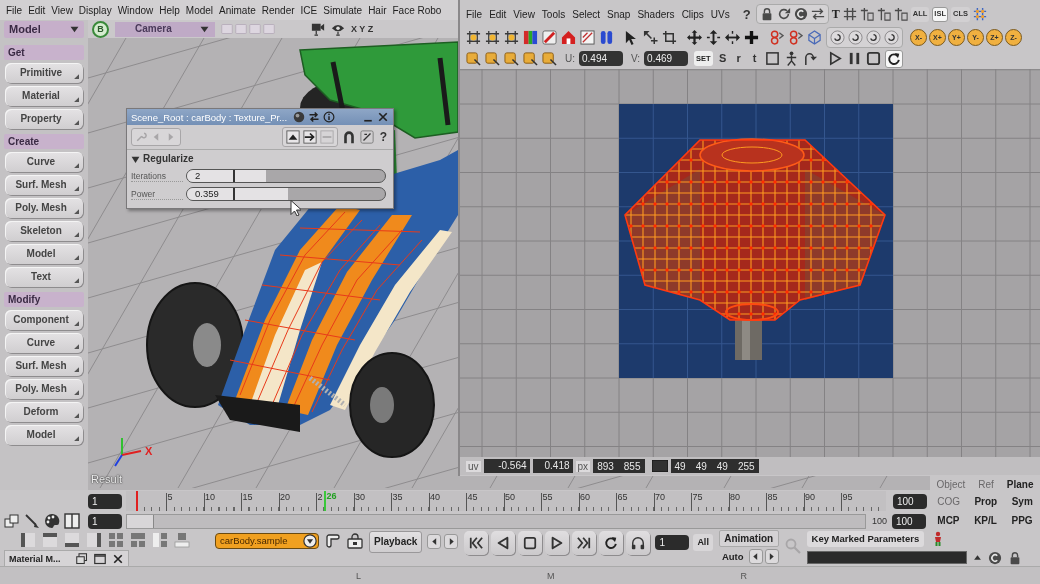 Image resolution: width=1040 pixels, height=584 pixels. What do you see at coordinates (333, 541) in the screenshot?
I see `bent-pipe-icon` at bounding box center [333, 541].